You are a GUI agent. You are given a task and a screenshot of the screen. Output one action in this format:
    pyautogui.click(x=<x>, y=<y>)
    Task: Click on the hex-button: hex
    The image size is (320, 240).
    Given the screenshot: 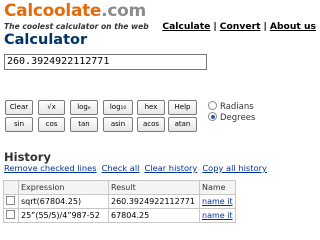 What is the action you would take?
    pyautogui.click(x=151, y=107)
    